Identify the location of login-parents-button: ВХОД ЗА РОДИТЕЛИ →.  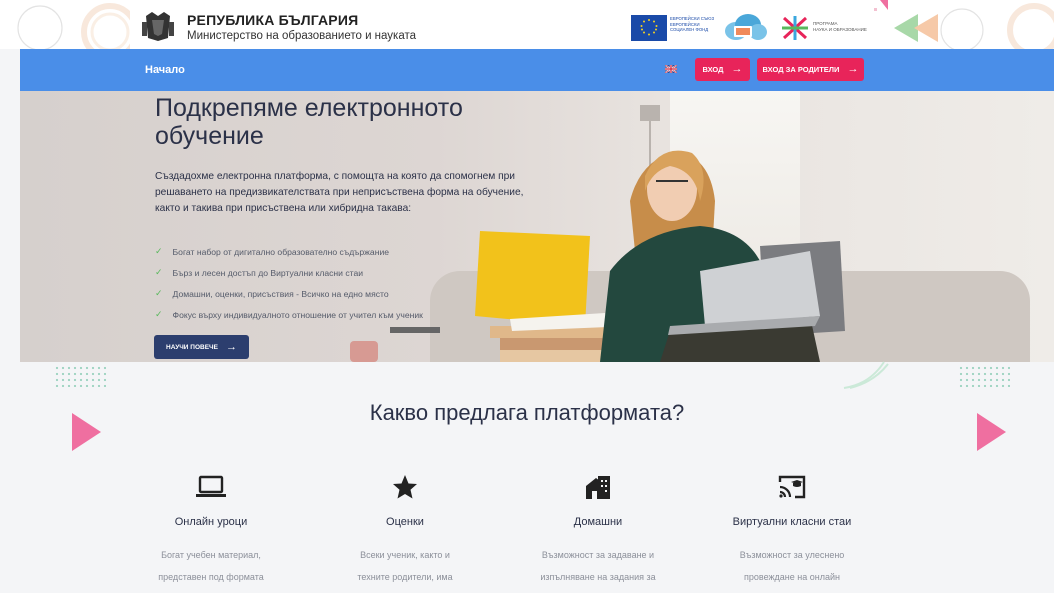
(810, 69).